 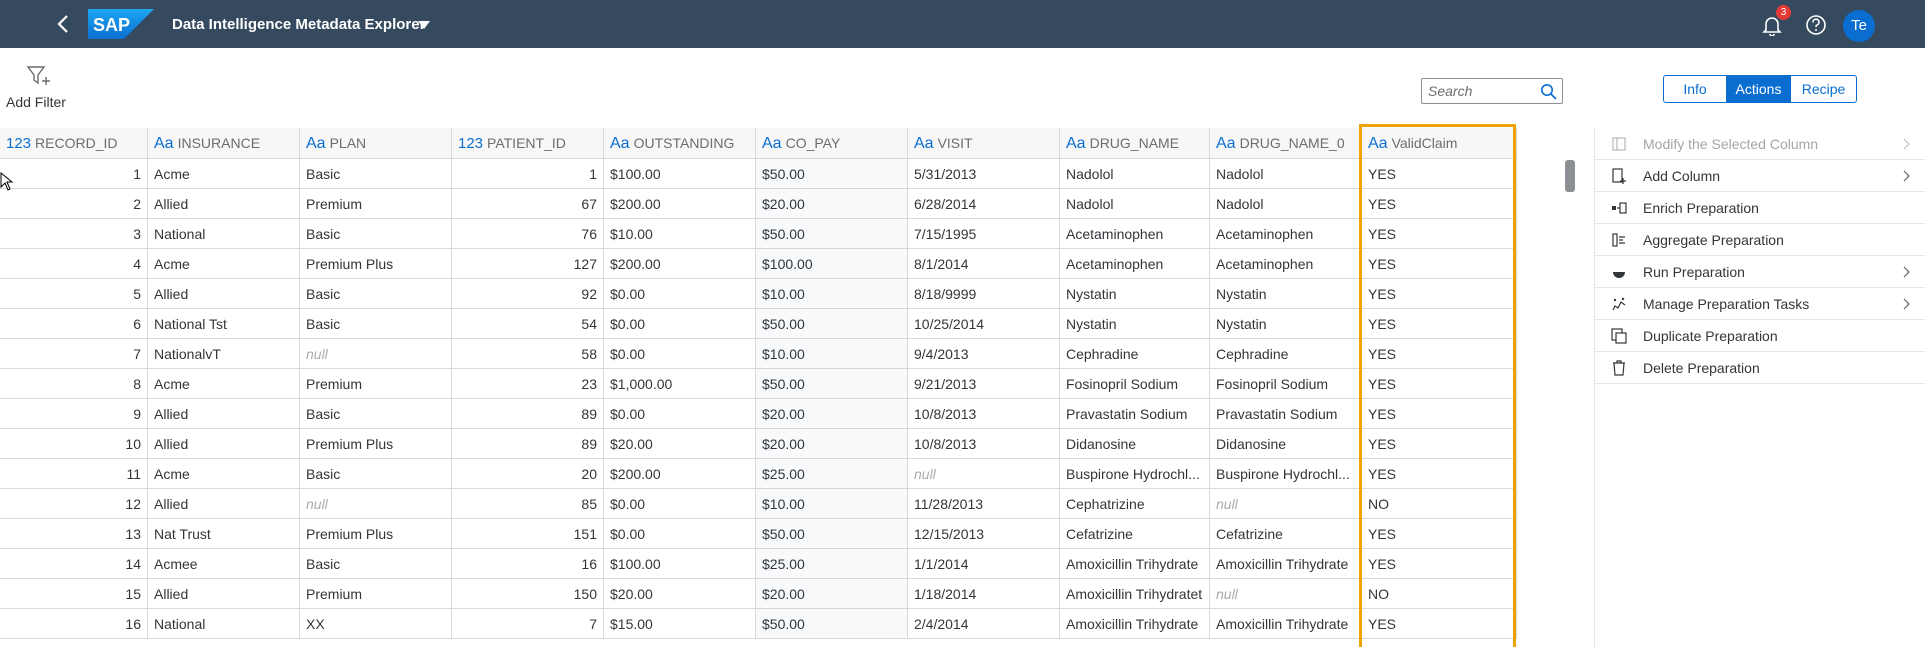 What do you see at coordinates (74, 624) in the screenshot?
I see `cell-record-id: 16` at bounding box center [74, 624].